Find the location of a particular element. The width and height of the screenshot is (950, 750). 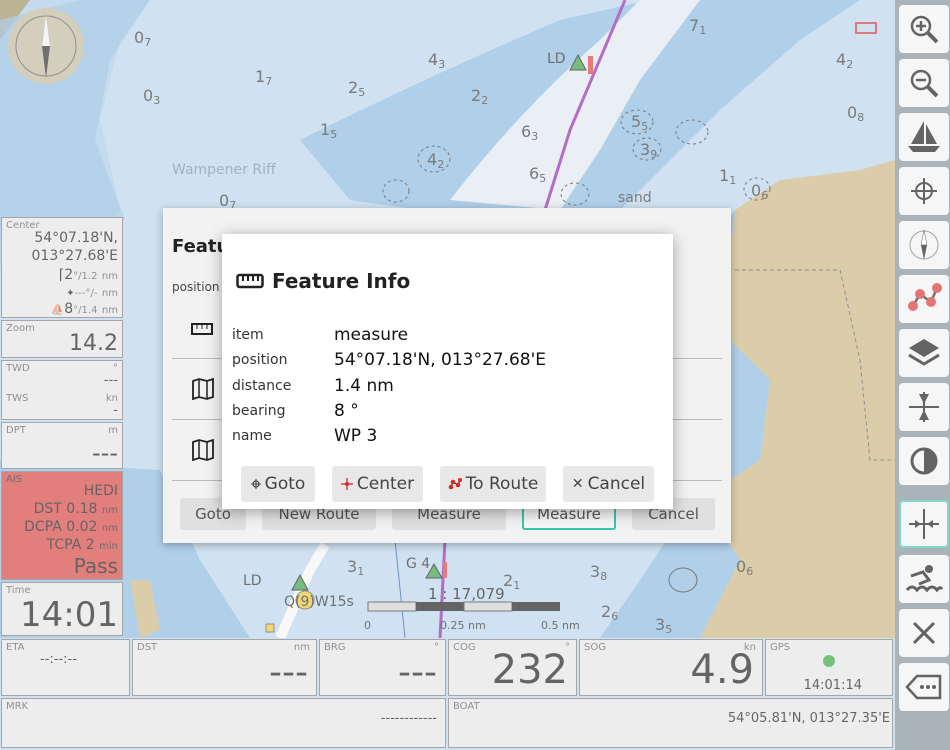

position-label: position is located at coordinates (260, 360).